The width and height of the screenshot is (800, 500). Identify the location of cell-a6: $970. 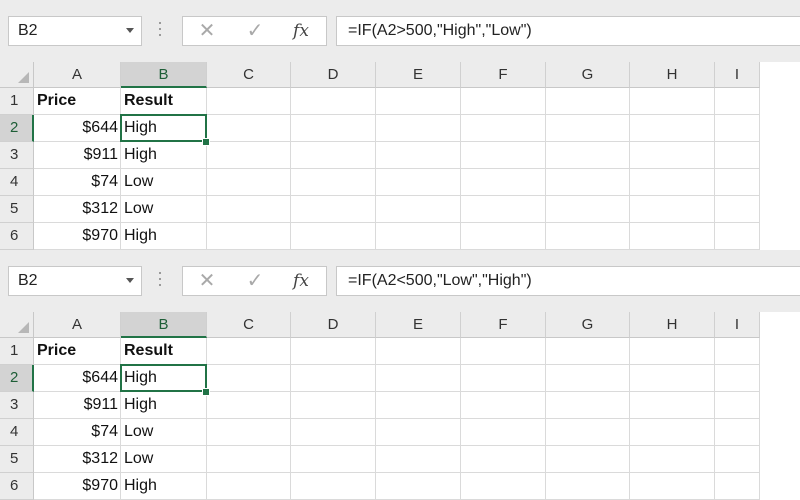
(77, 486).